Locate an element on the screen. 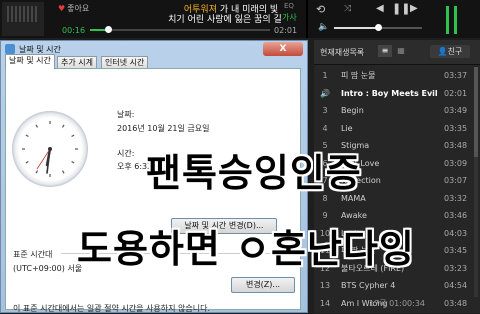  dst-note: 이 표준 시간대에서는 일광 절약 시간을 사용하지 않습니다. is located at coordinates (111, 308).